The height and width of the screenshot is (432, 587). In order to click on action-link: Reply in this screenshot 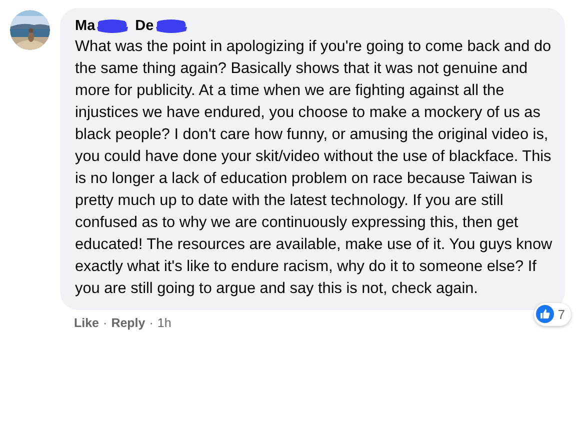, I will do `click(128, 323)`.